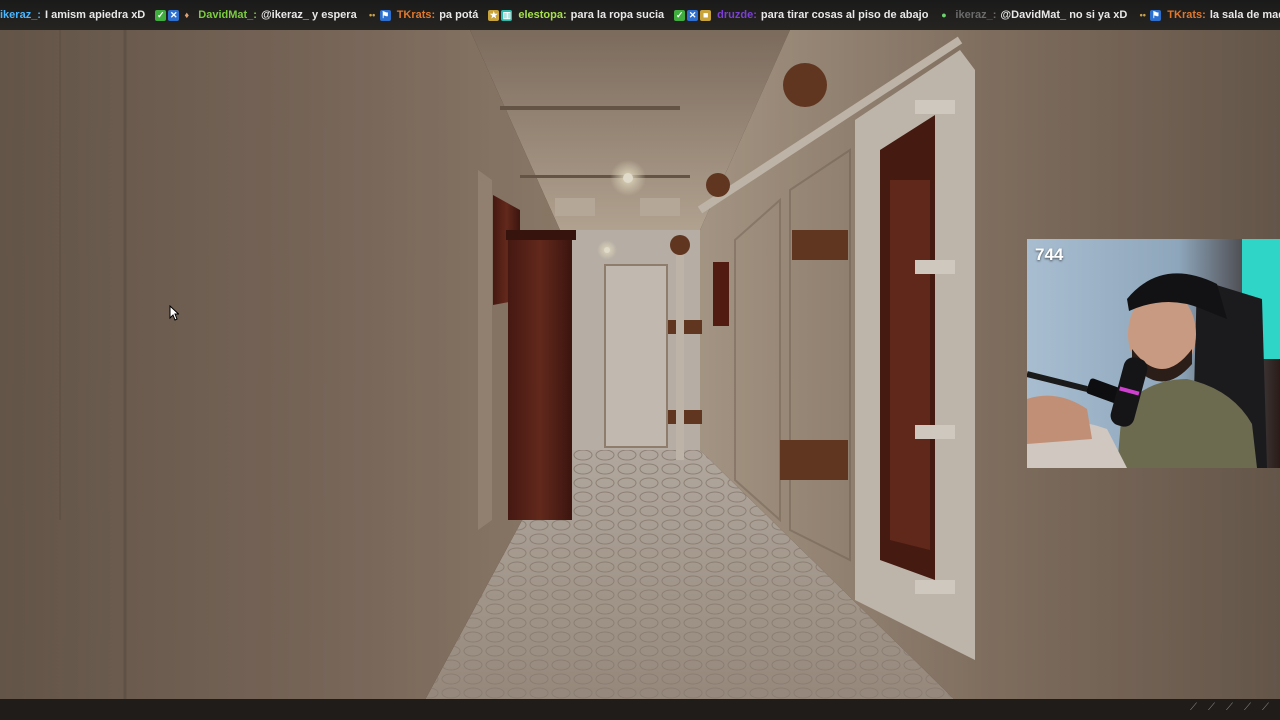  I want to click on user-badges: ●, so click(944, 15).